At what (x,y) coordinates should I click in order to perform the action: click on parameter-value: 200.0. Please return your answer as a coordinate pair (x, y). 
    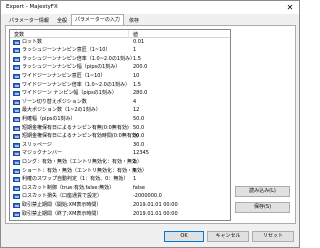
    Looking at the image, I should click on (140, 67).